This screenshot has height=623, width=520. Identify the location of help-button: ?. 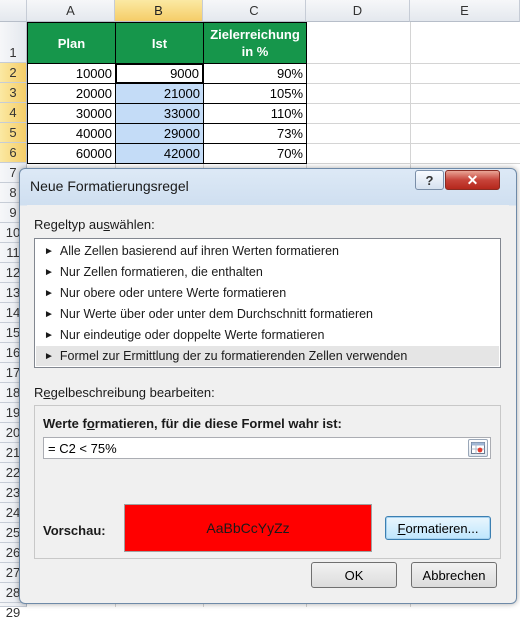
(429, 180).